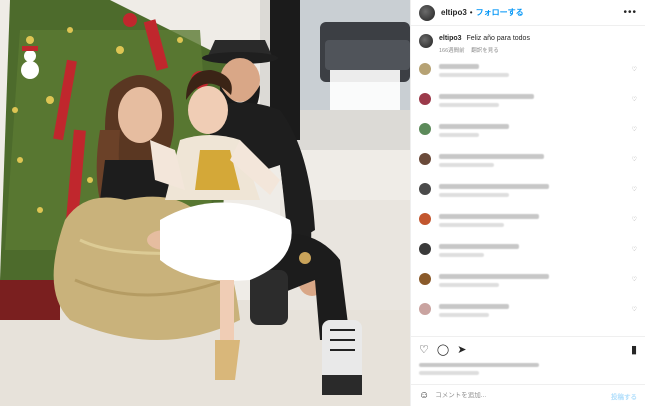  I want to click on add-comment-bar: ☺ 投稿する, so click(528, 395).